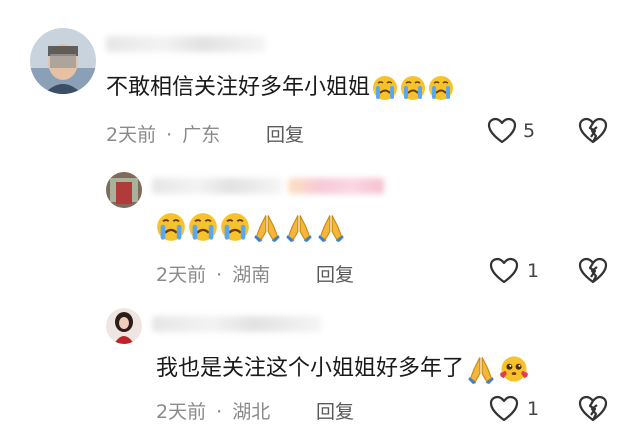 Image resolution: width=640 pixels, height=427 pixels. What do you see at coordinates (251, 412) in the screenshot?
I see `comment-location: 湖北` at bounding box center [251, 412].